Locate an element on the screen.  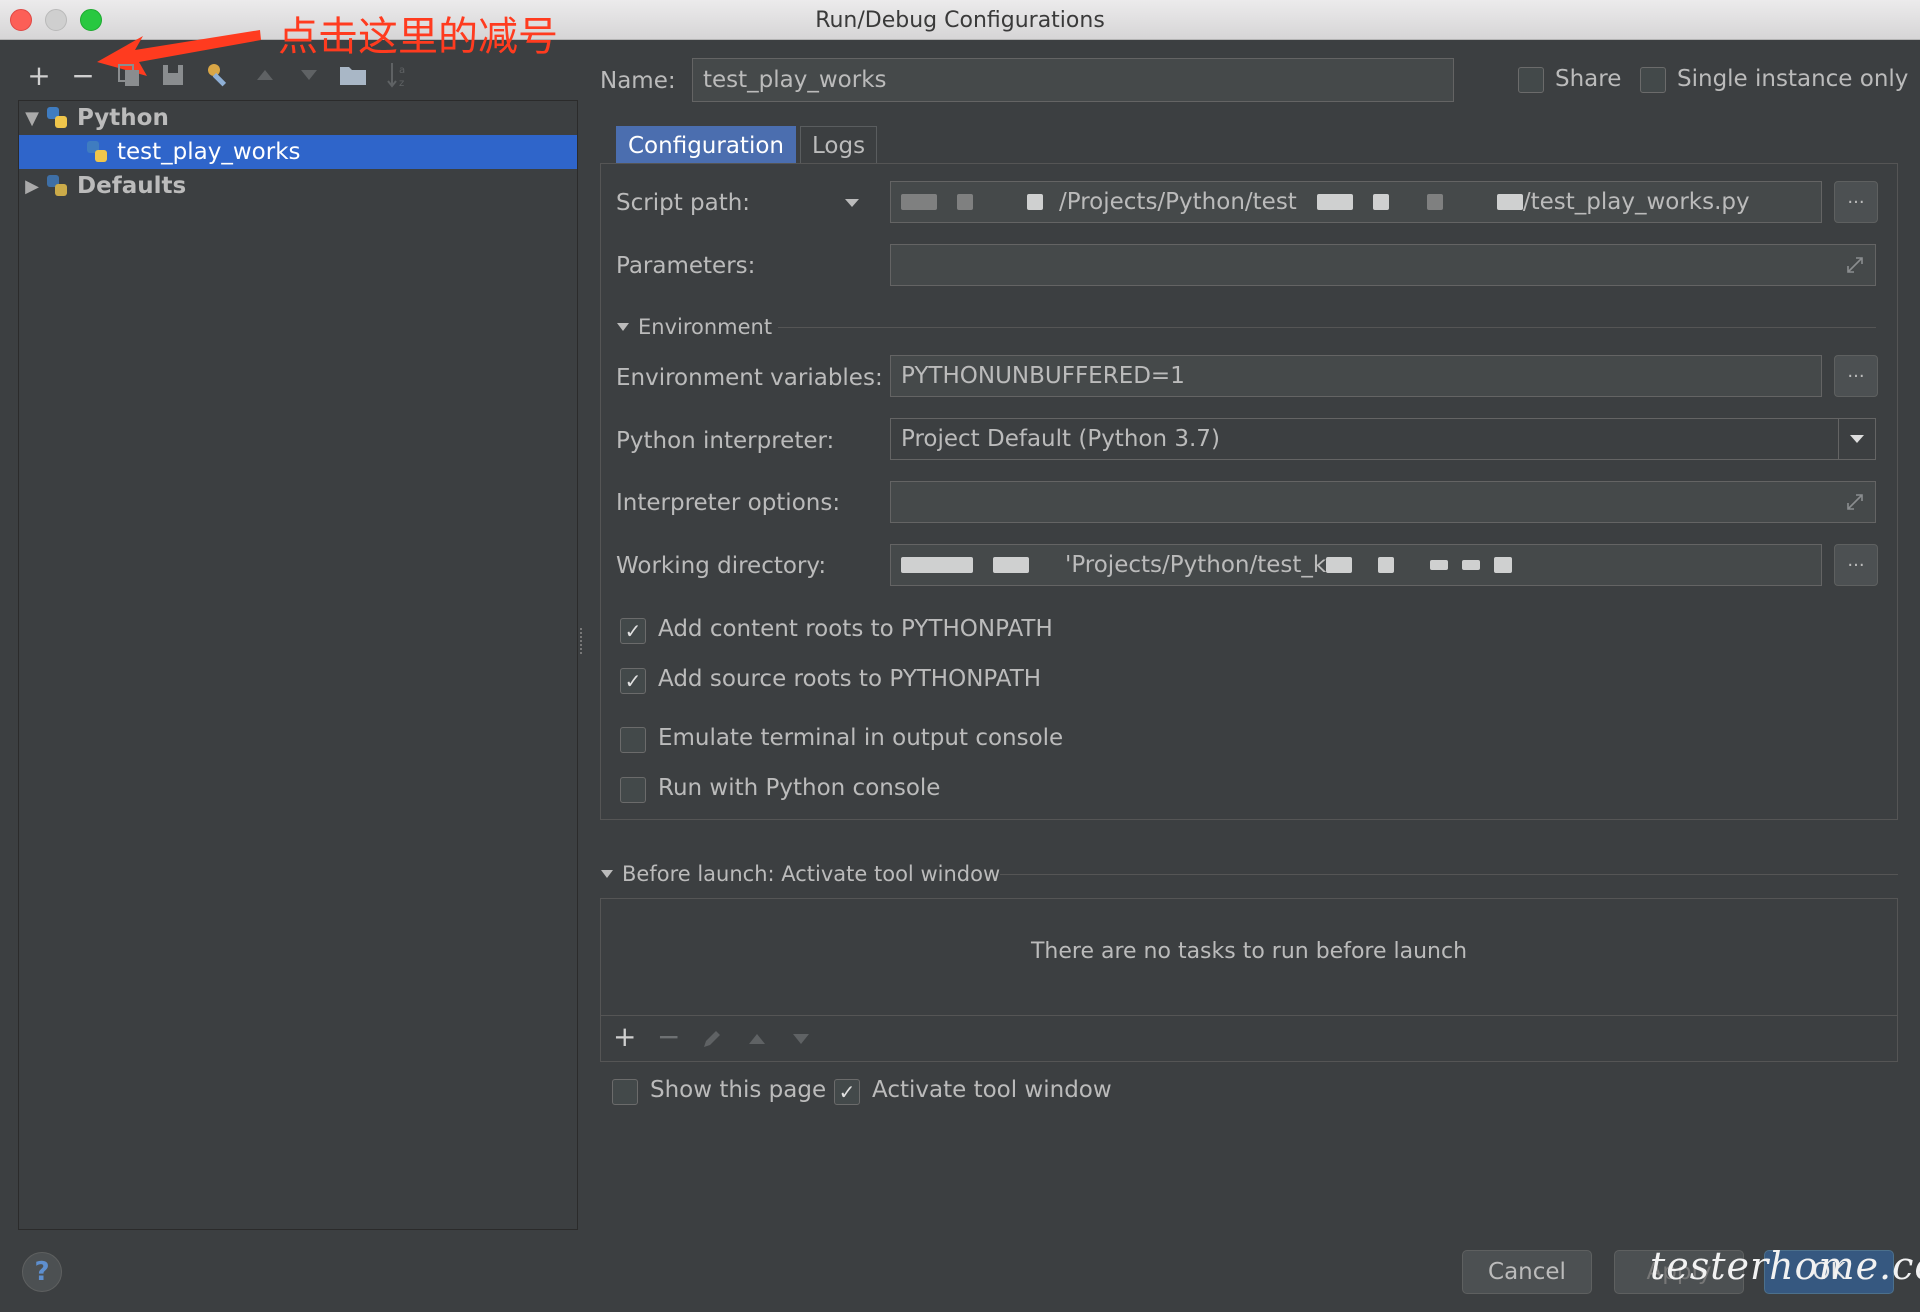
environment-collapse-icon is located at coordinates (623, 327).